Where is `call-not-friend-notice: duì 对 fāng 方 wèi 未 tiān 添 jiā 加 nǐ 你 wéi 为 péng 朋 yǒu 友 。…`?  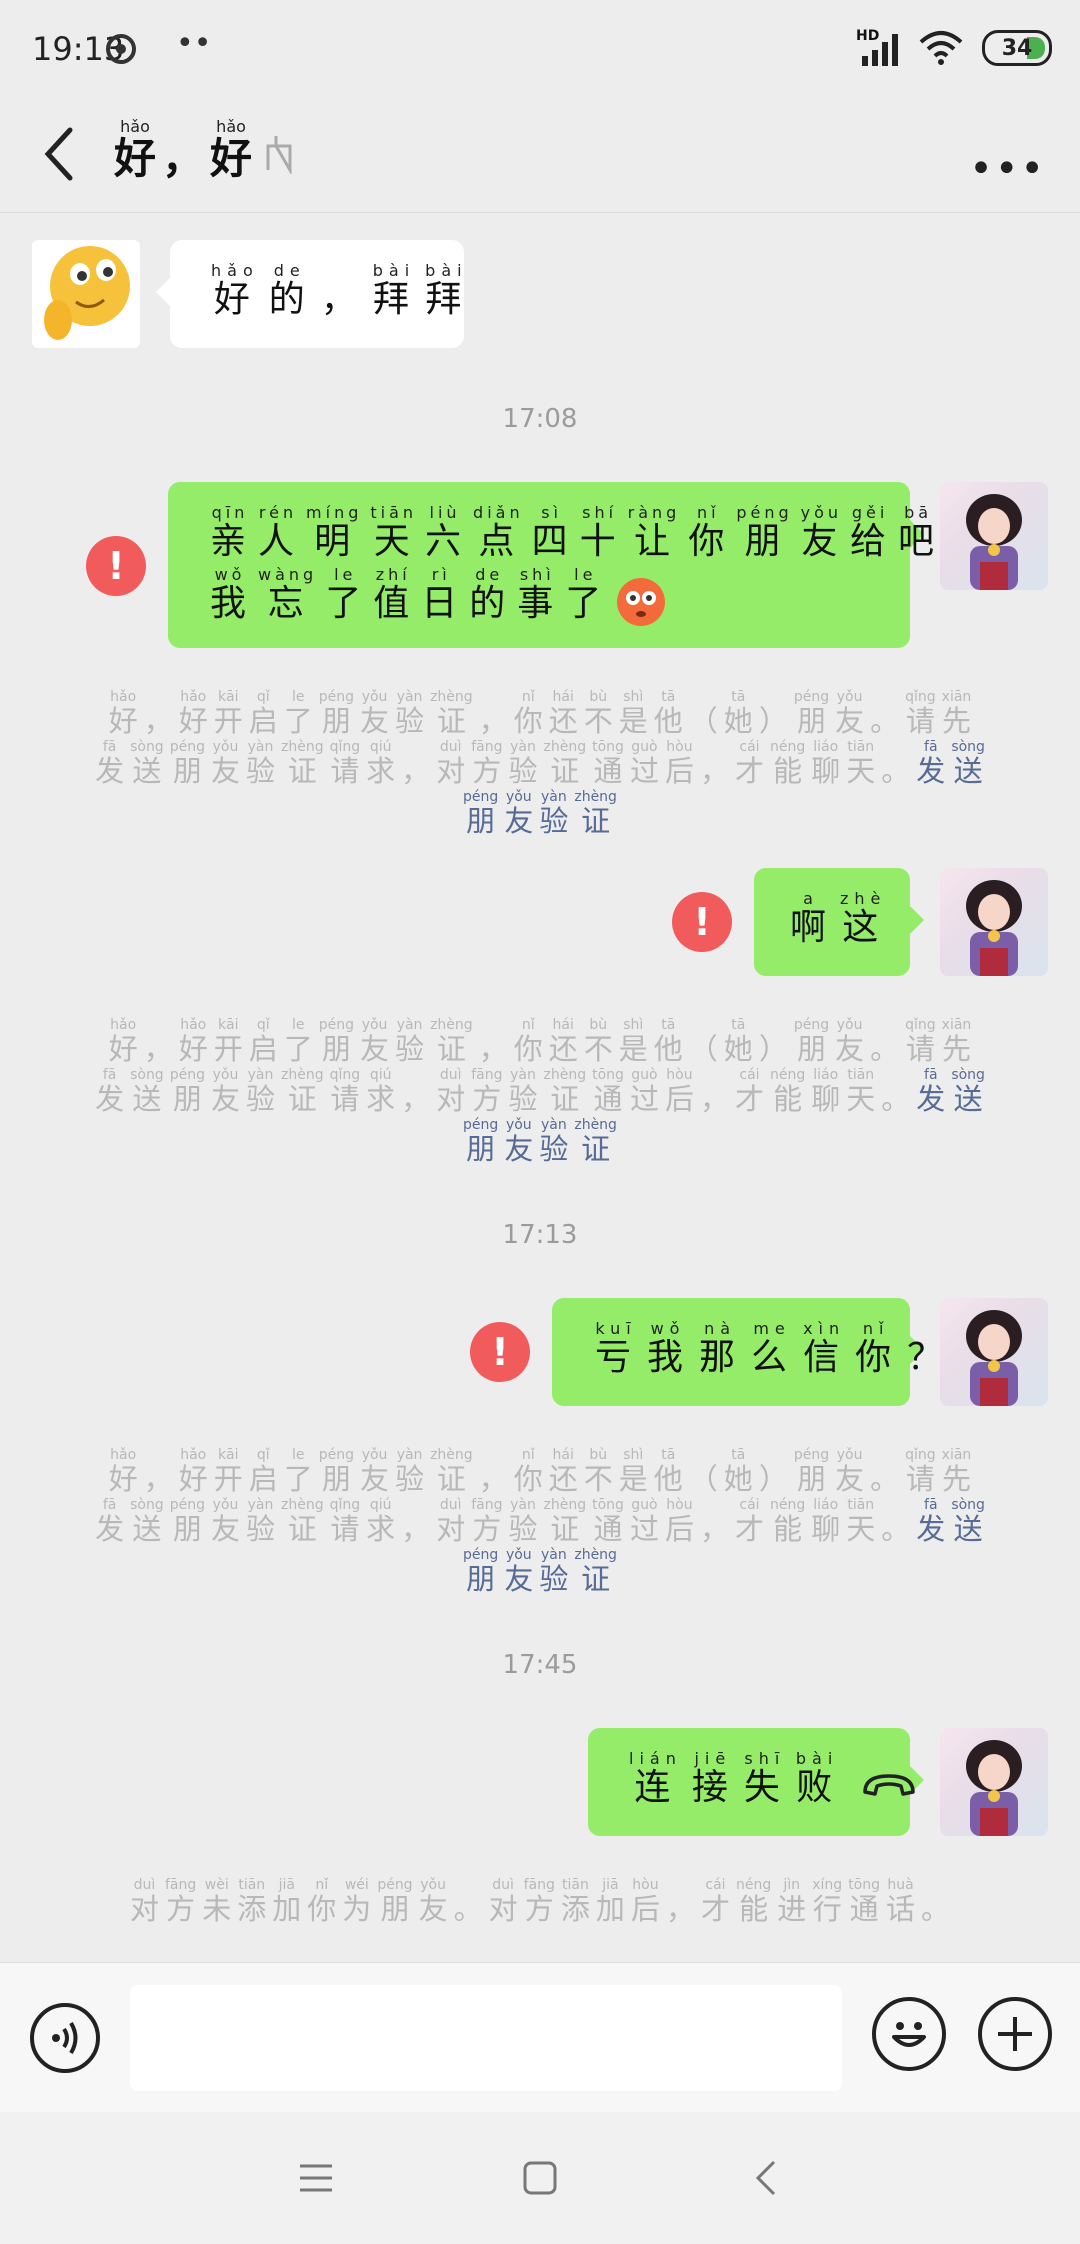
call-not-friend-notice: duì 对 fāng 方 wèi 未 tiān 添 jiā 加 nǐ 你 wéi 为 péng 朋 yǒu 友 。… is located at coordinates (540, 1901).